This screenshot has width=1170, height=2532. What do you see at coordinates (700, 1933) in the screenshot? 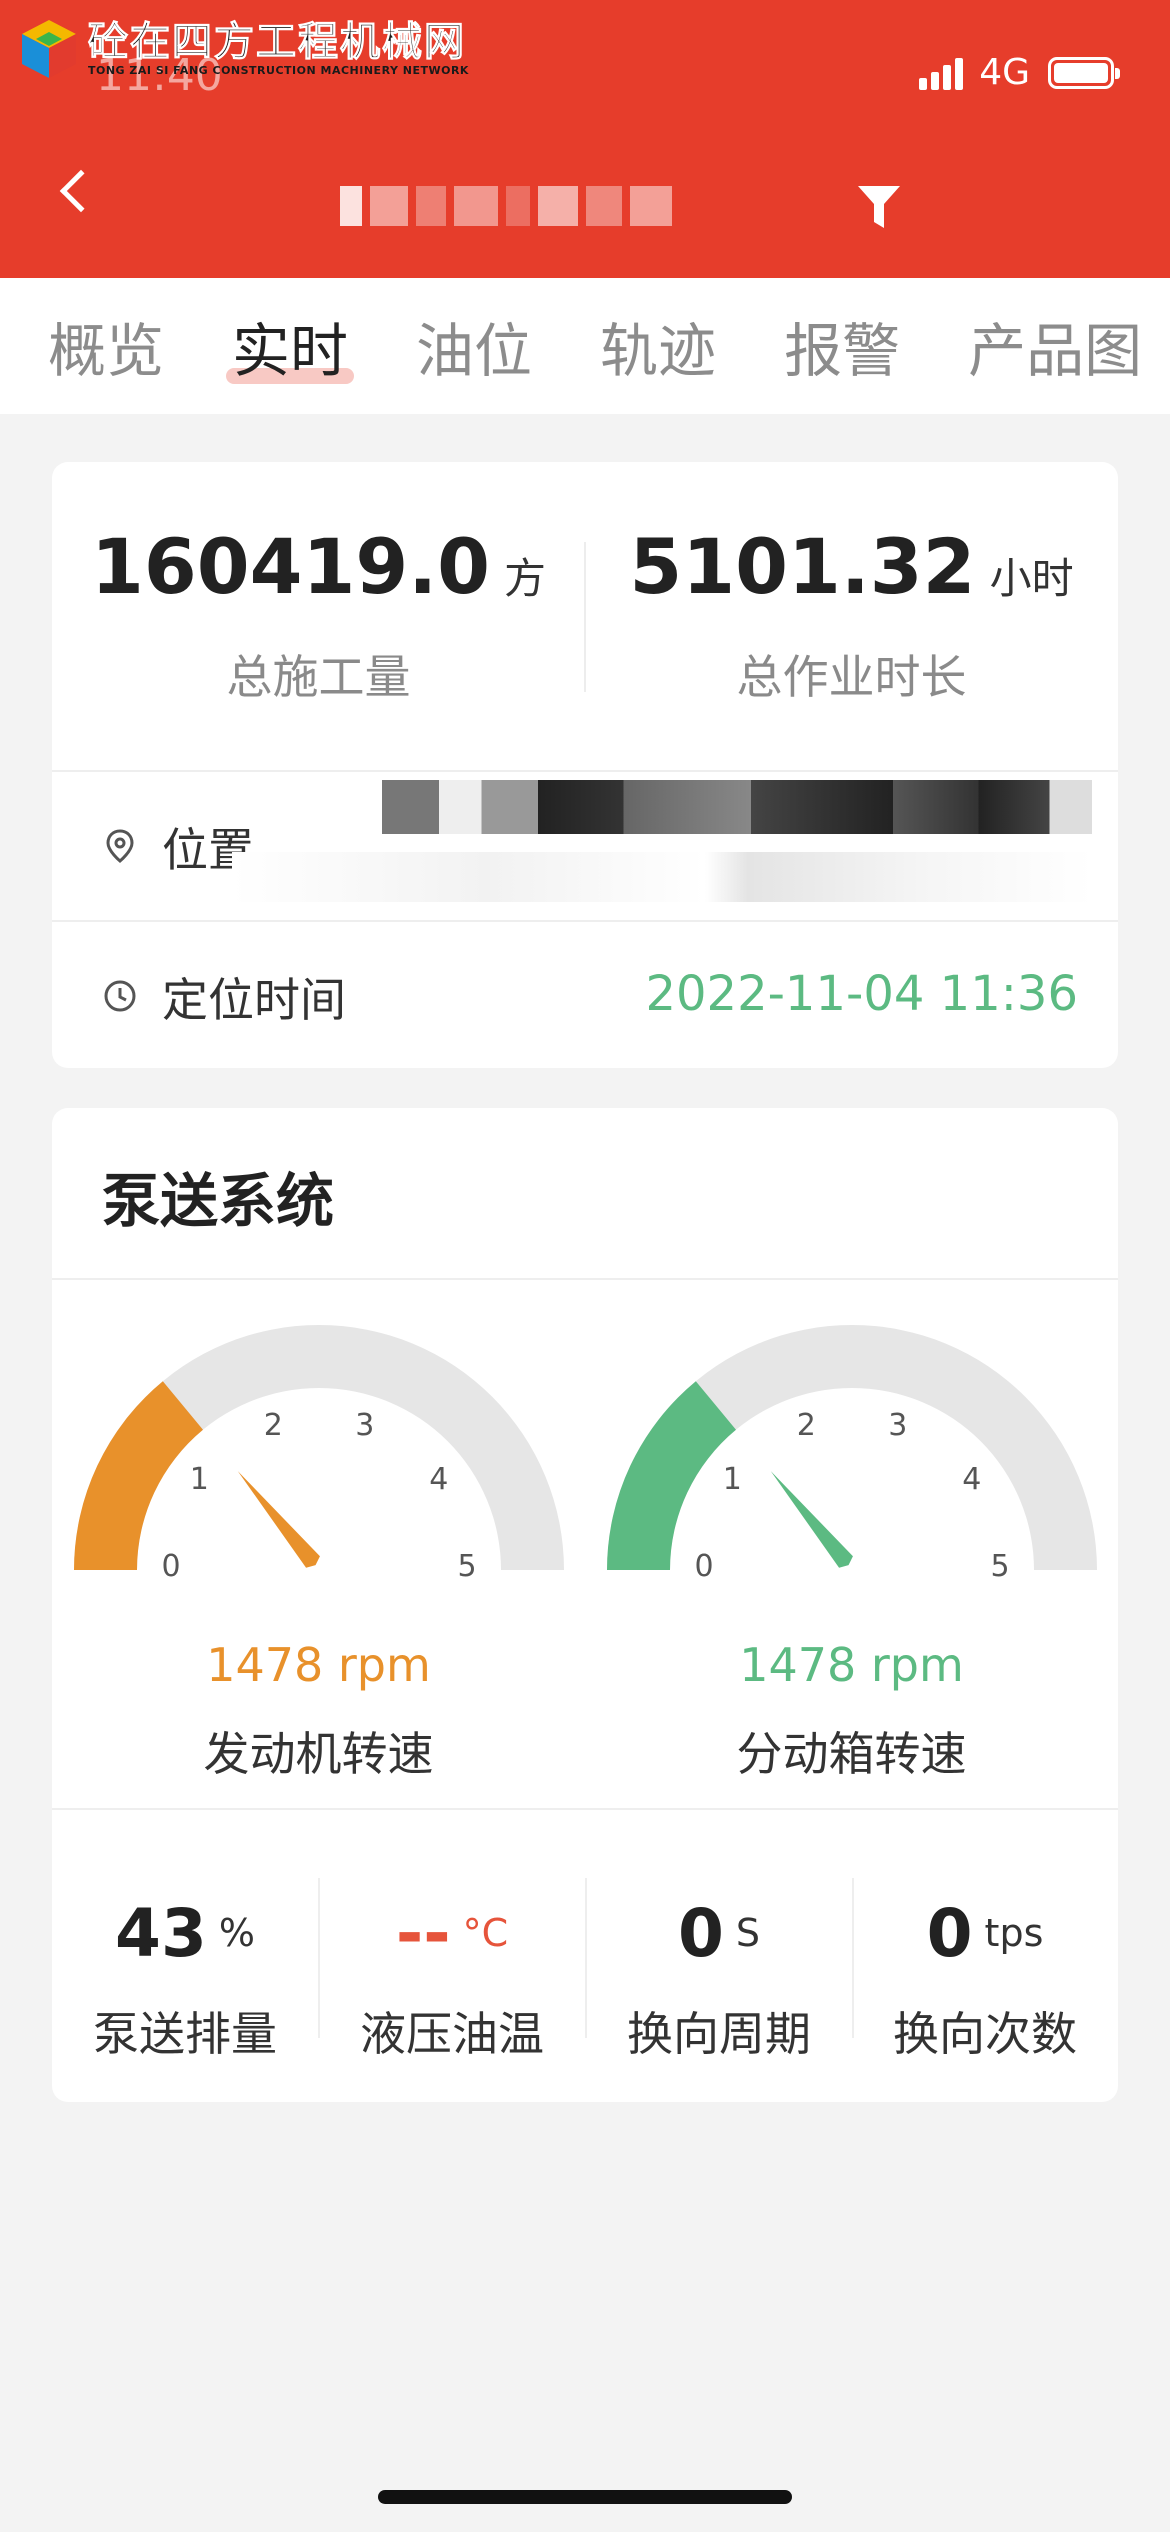
I see `reversing-cycle-value: 0` at bounding box center [700, 1933].